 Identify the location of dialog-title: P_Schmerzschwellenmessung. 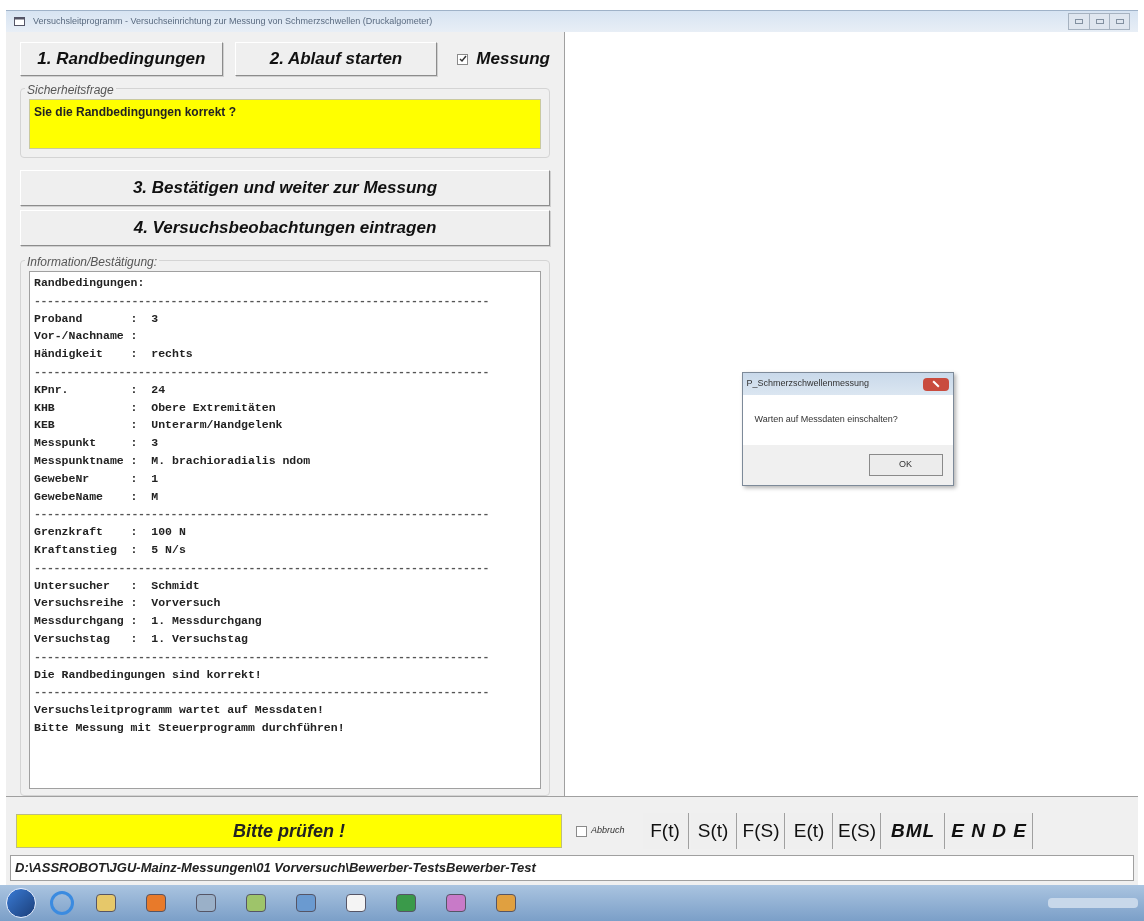
(808, 384).